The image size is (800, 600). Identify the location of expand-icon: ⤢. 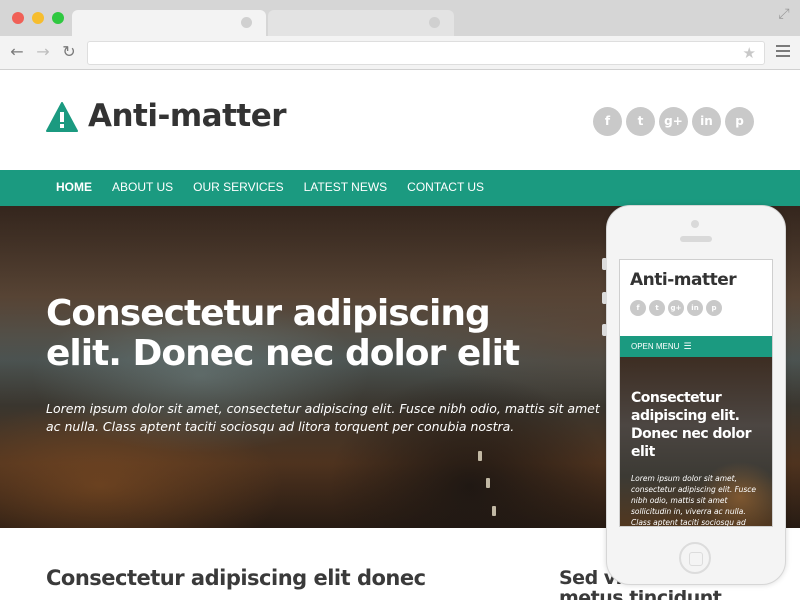
(784, 14).